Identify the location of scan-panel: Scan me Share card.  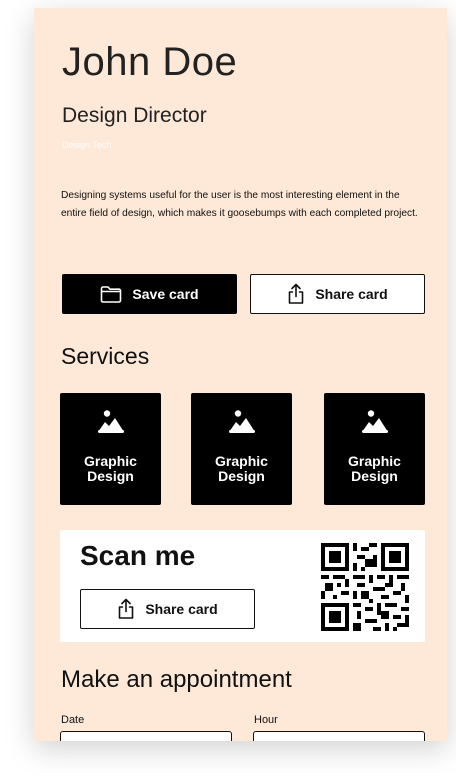
(242, 586).